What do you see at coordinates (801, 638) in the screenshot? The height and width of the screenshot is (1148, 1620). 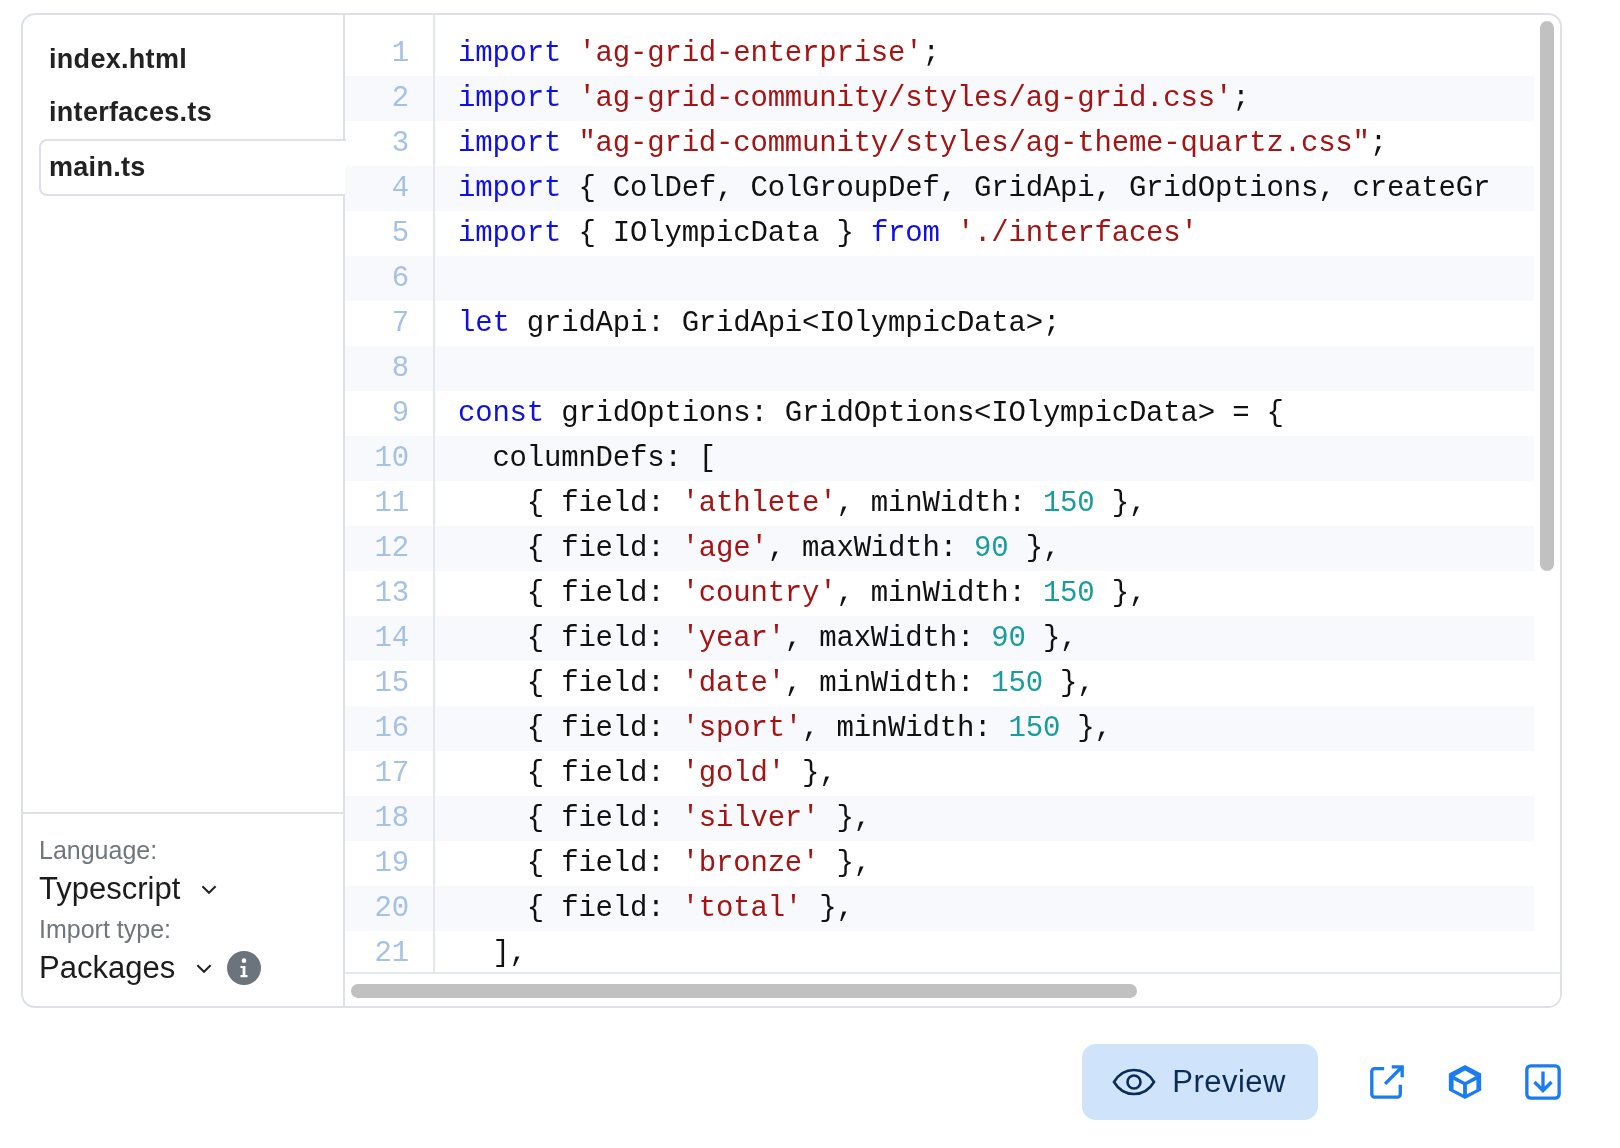 I see `code-line: { field: 'year', maxWidth: 90 },` at bounding box center [801, 638].